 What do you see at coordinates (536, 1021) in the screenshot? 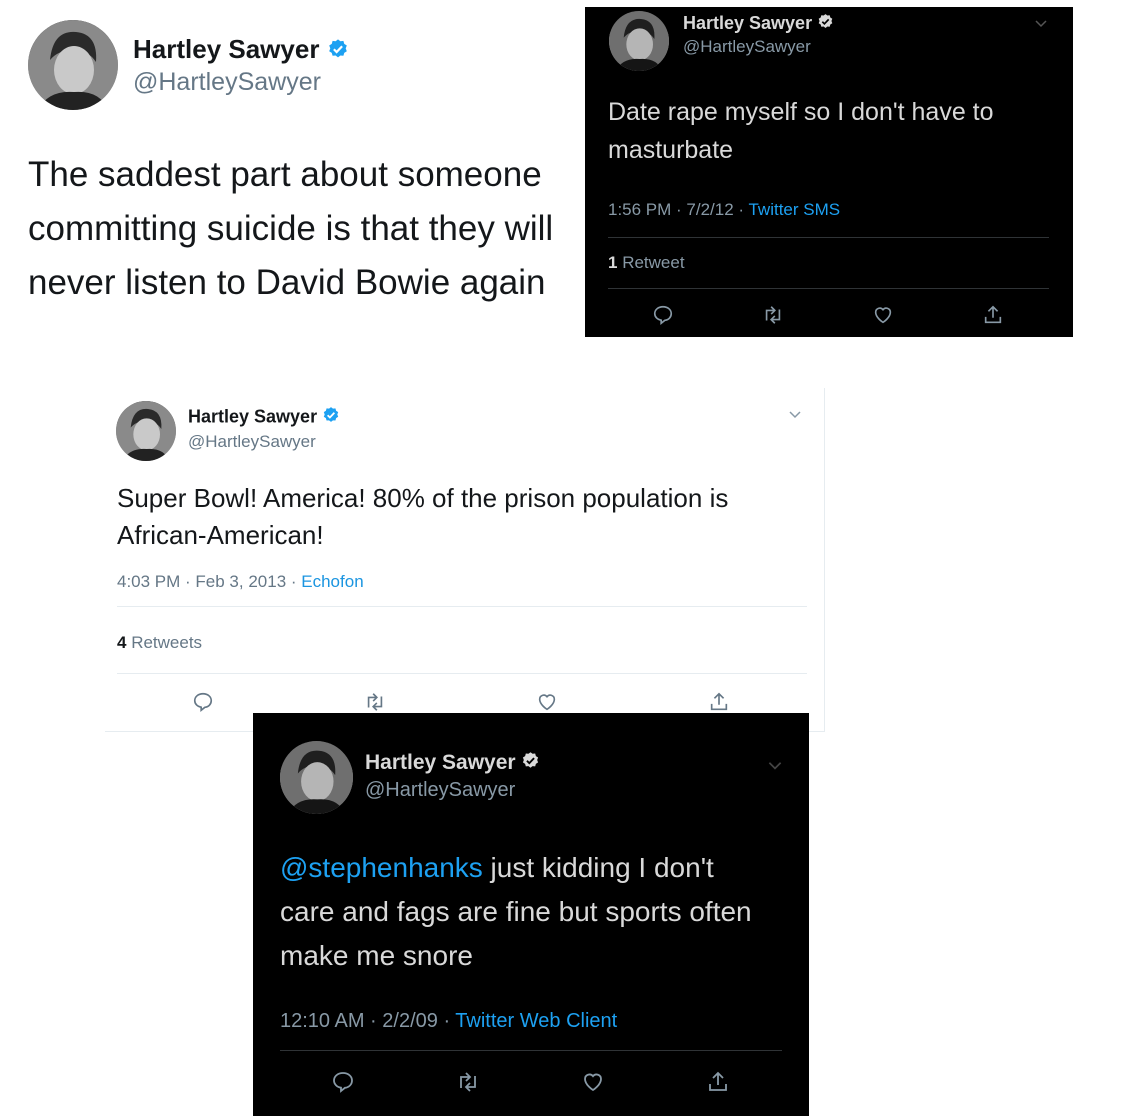
I see `tweet-source-link: Twitter Web Client` at bounding box center [536, 1021].